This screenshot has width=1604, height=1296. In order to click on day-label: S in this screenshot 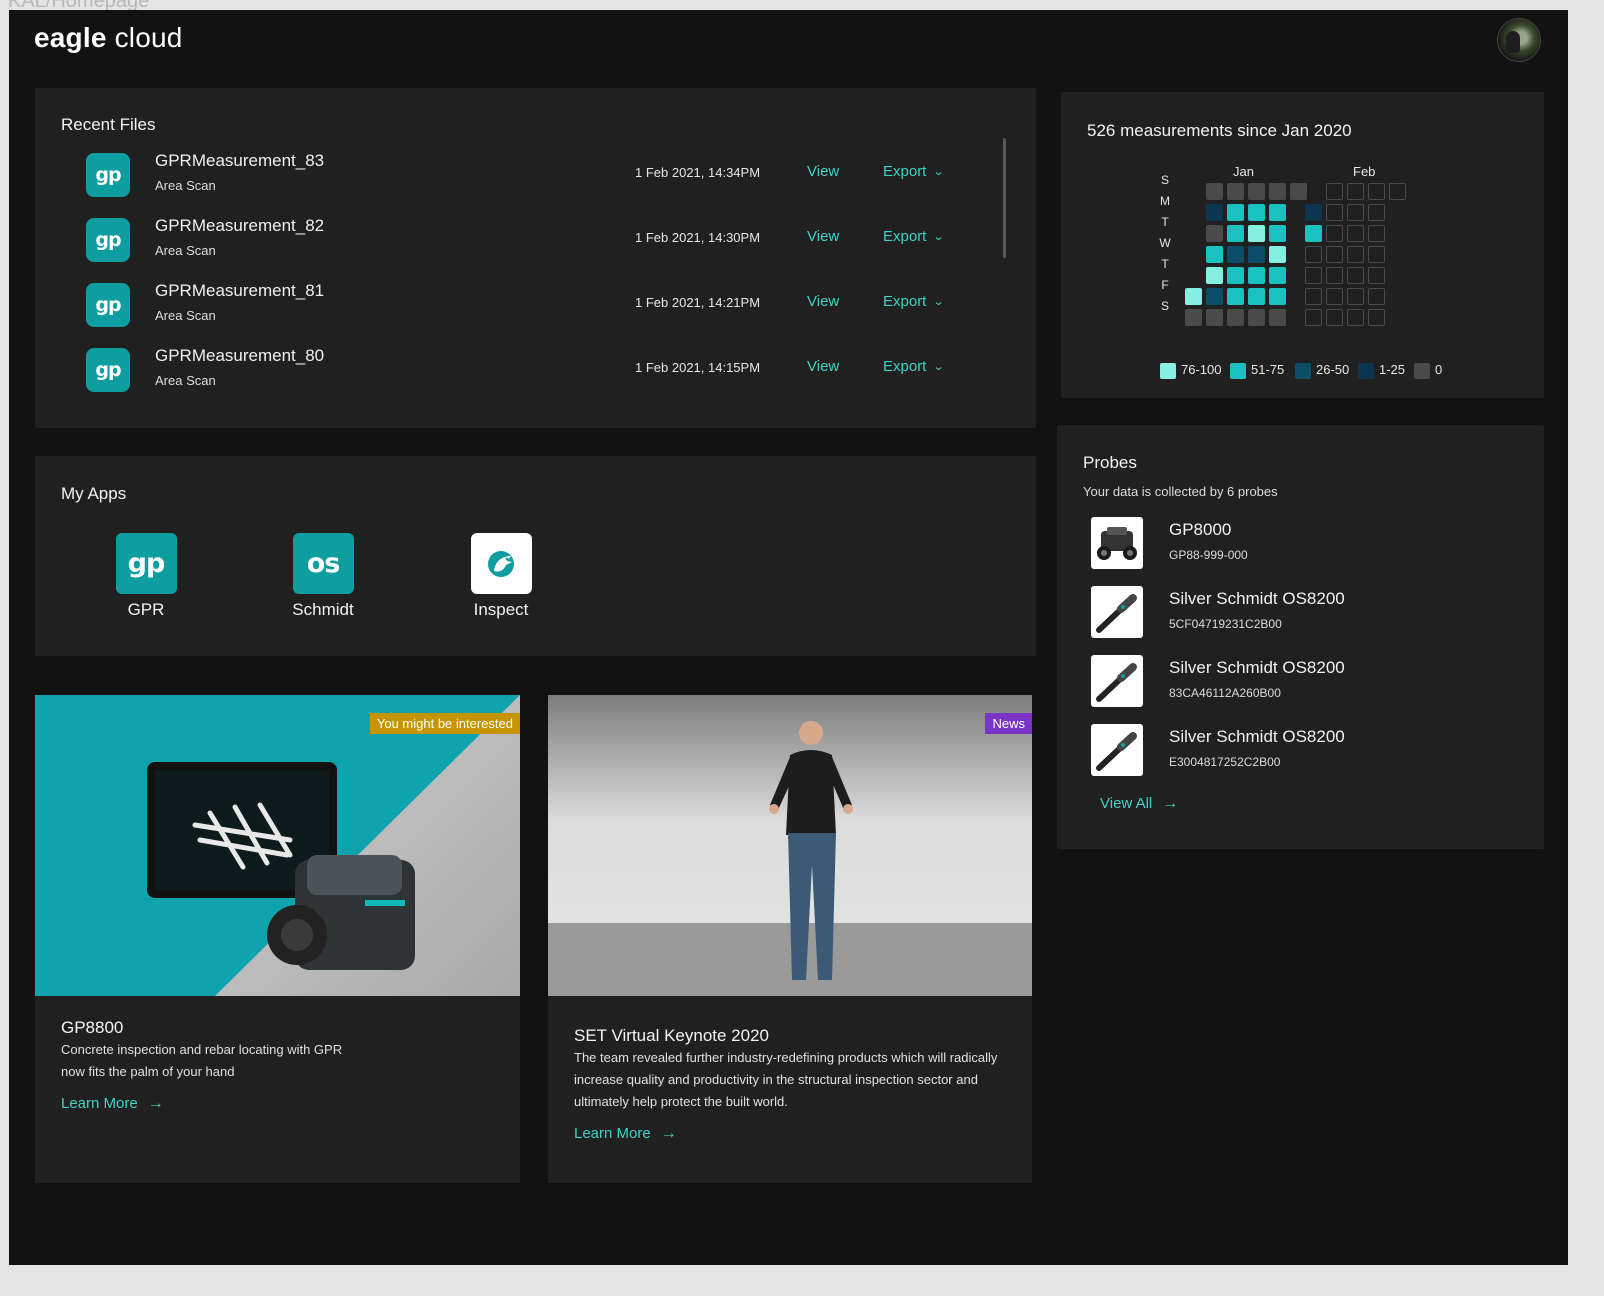, I will do `click(1164, 180)`.